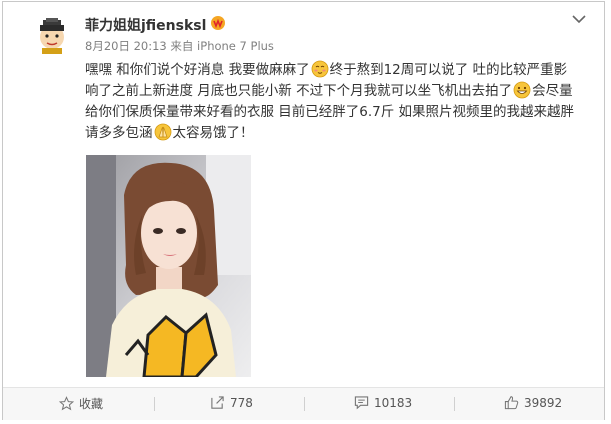  What do you see at coordinates (168, 266) in the screenshot?
I see `post-photo` at bounding box center [168, 266].